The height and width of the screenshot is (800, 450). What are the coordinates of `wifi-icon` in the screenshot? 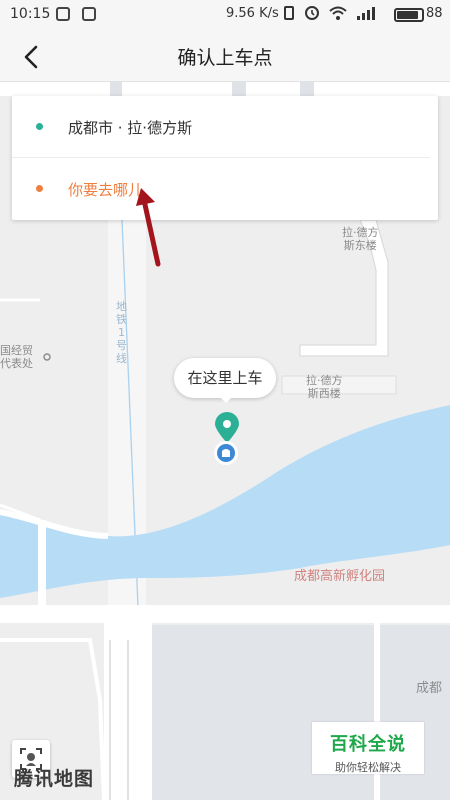 It's located at (338, 13).